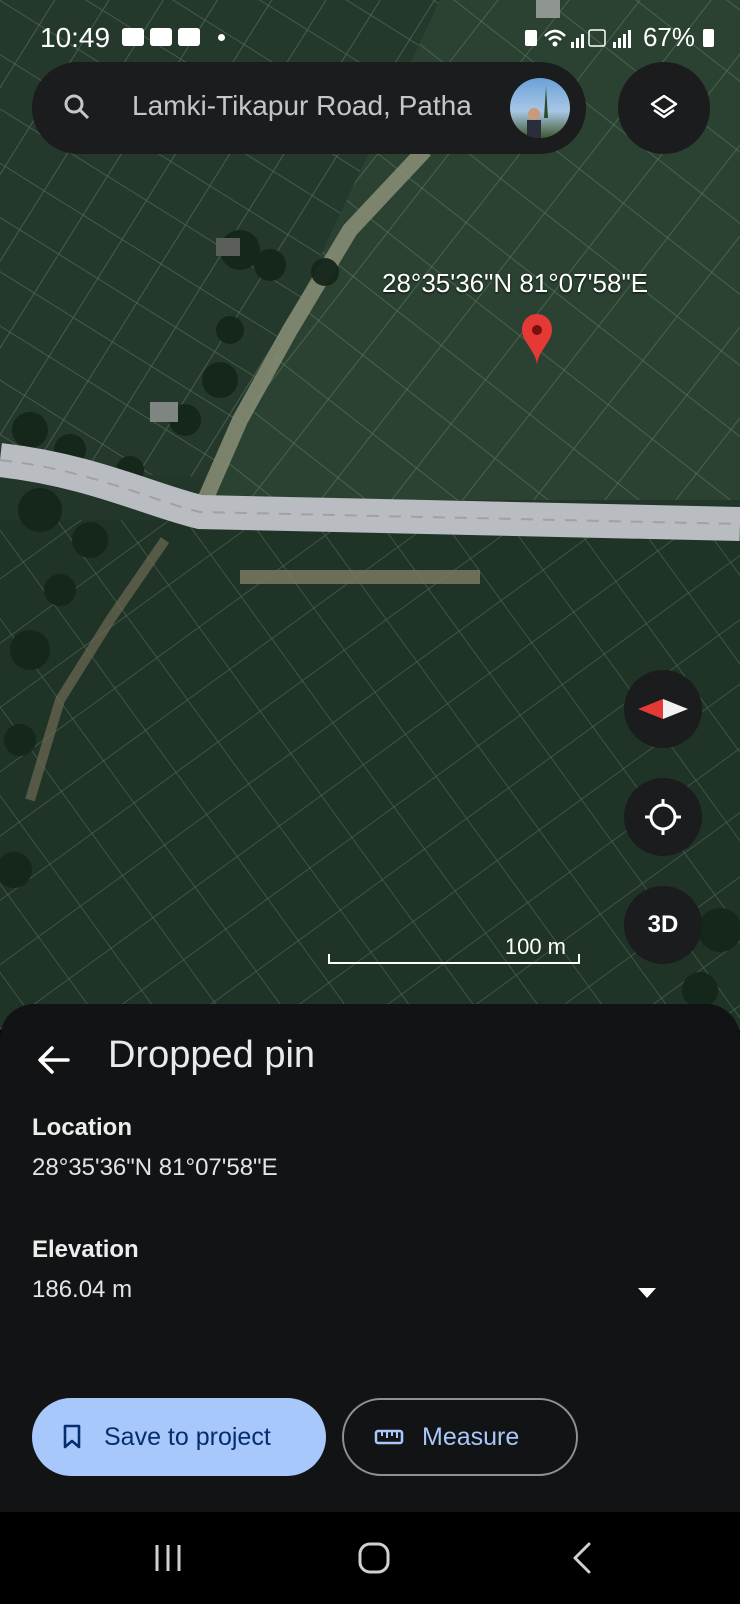 The width and height of the screenshot is (740, 1604). I want to click on search-icon, so click(77, 107).